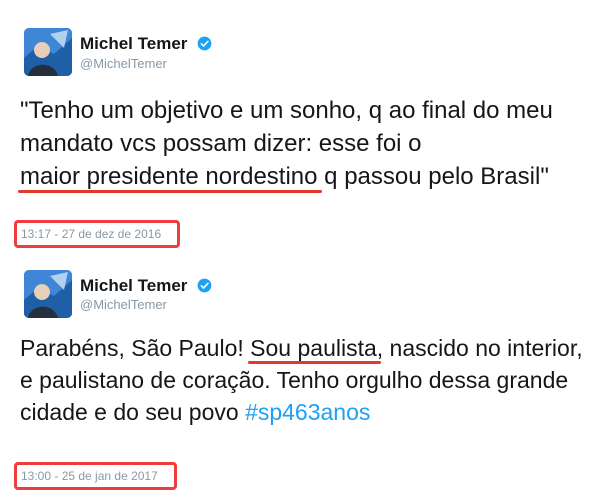  Describe the element at coordinates (433, 176) in the screenshot. I see `tweet-text-part: q passou pelo Brasil"` at that location.